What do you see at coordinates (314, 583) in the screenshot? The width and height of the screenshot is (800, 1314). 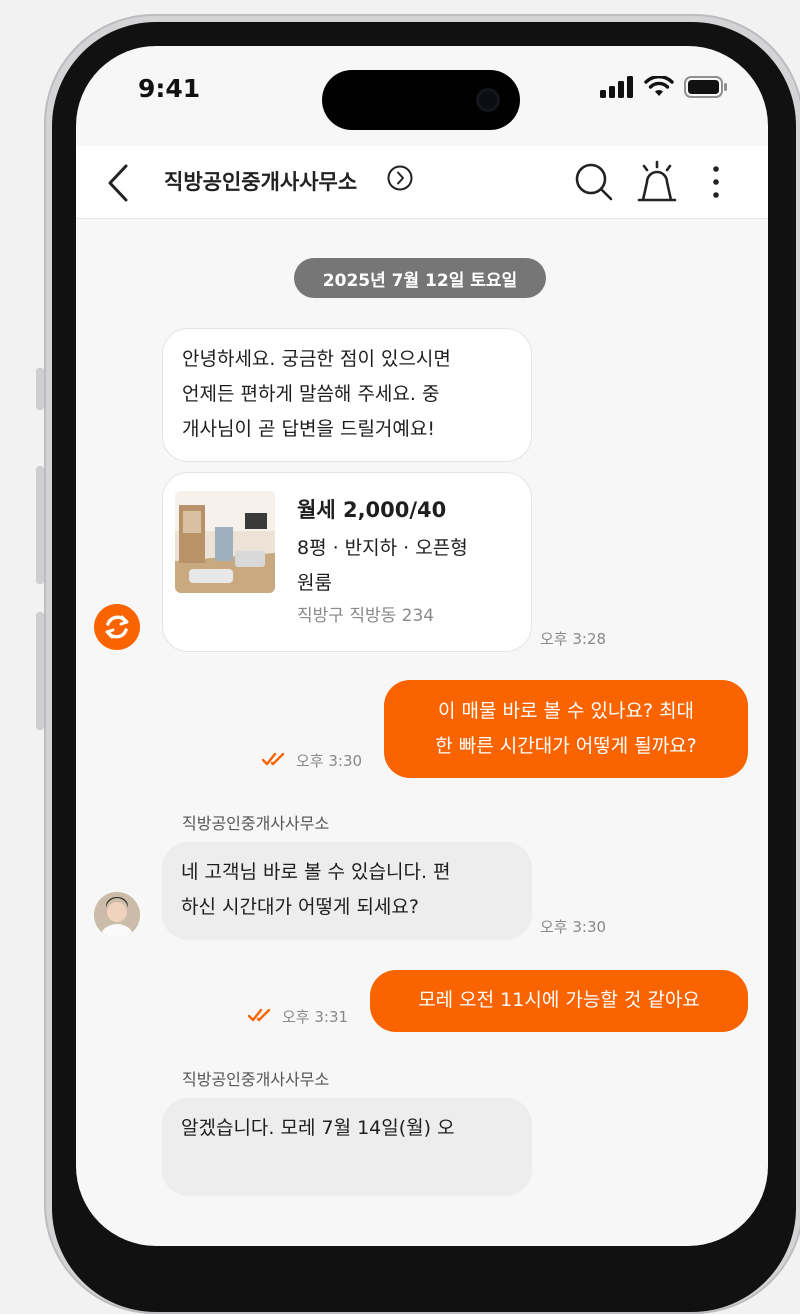 I see `listing-desc-line: 원룸` at bounding box center [314, 583].